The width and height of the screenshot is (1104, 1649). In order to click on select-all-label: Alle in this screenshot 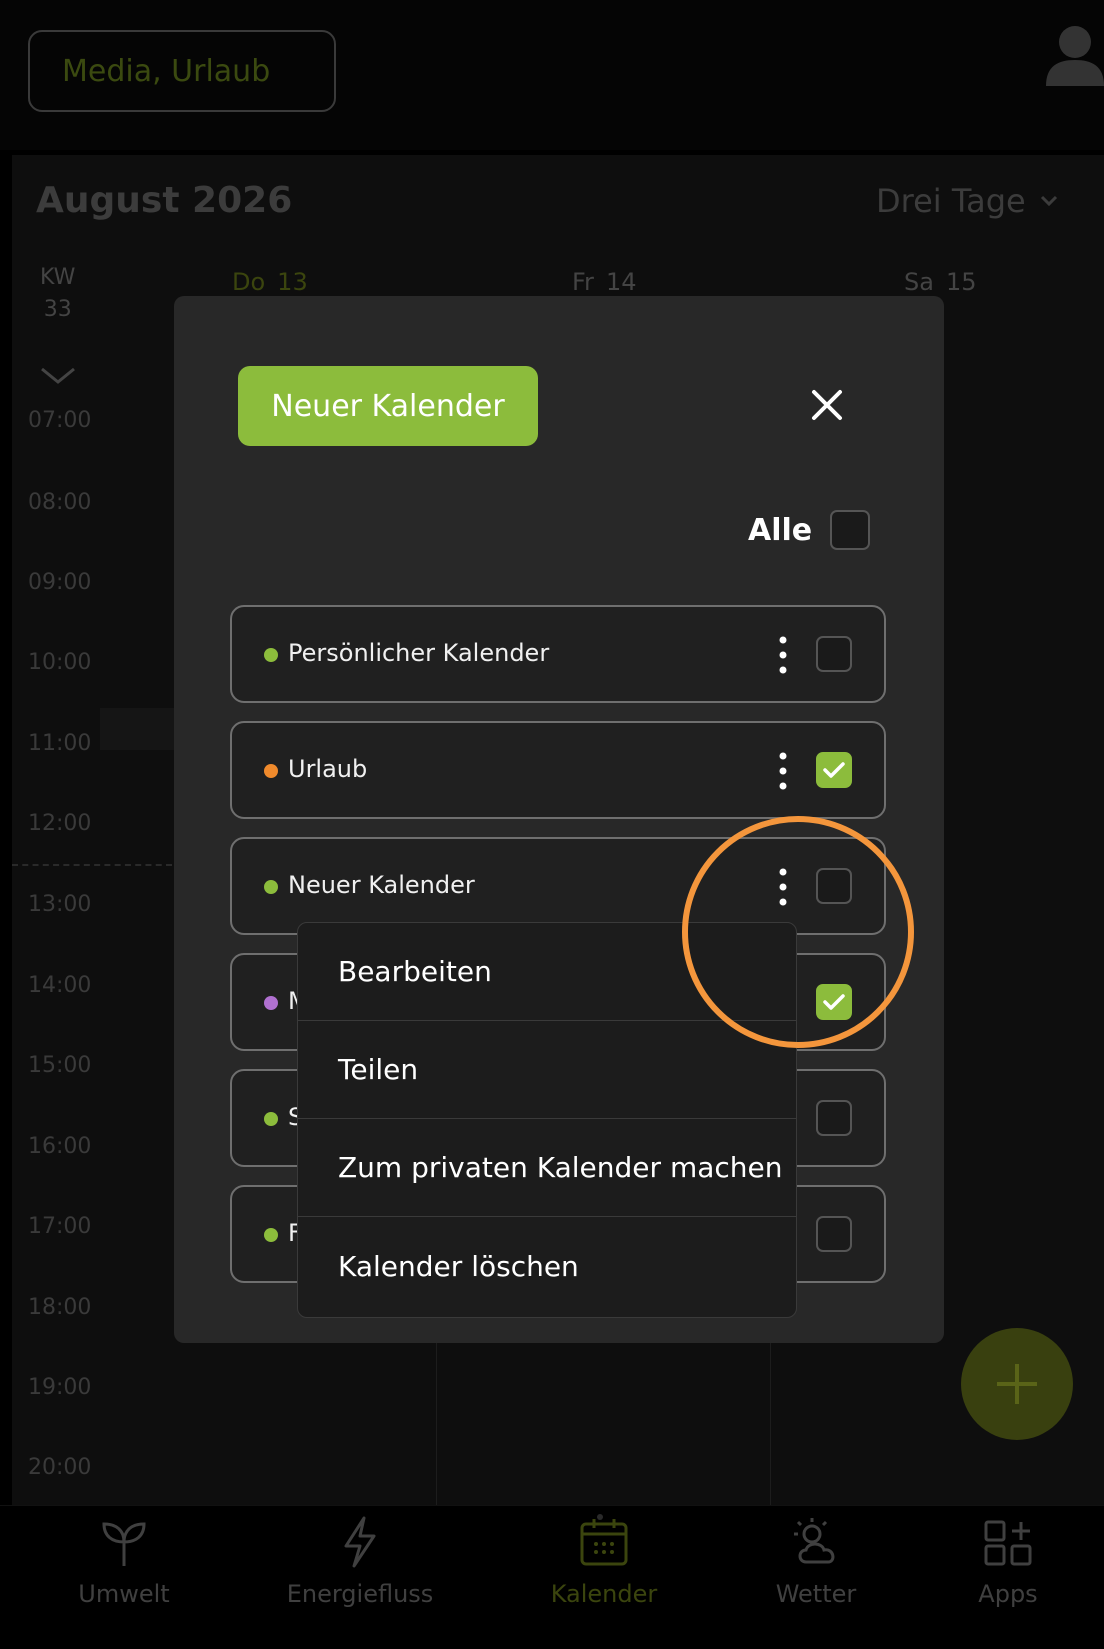, I will do `click(780, 530)`.